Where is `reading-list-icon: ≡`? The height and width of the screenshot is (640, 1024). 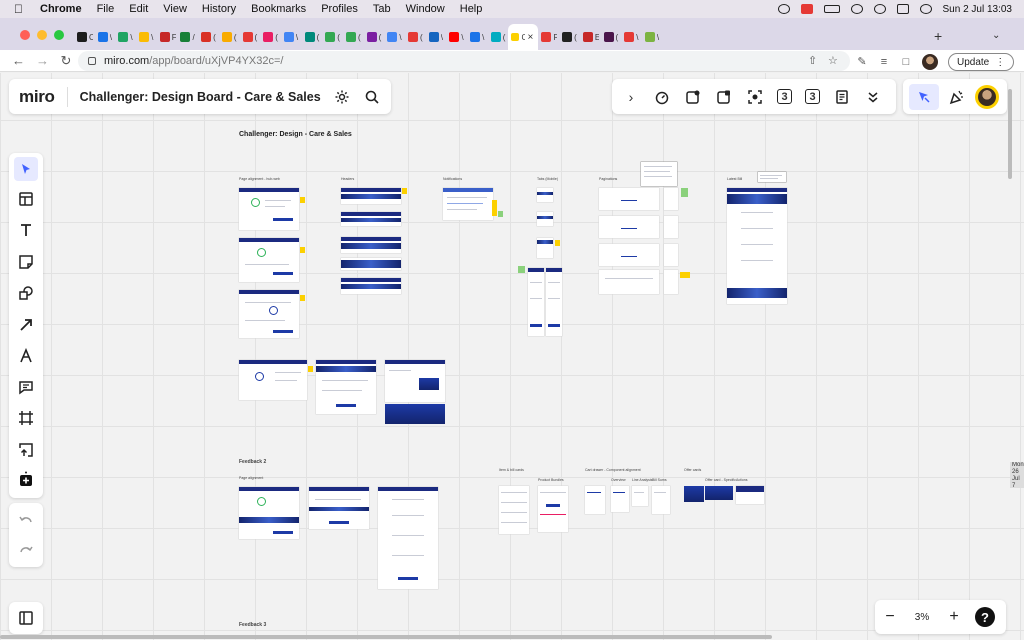 reading-list-icon: ≡ is located at coordinates (884, 62).